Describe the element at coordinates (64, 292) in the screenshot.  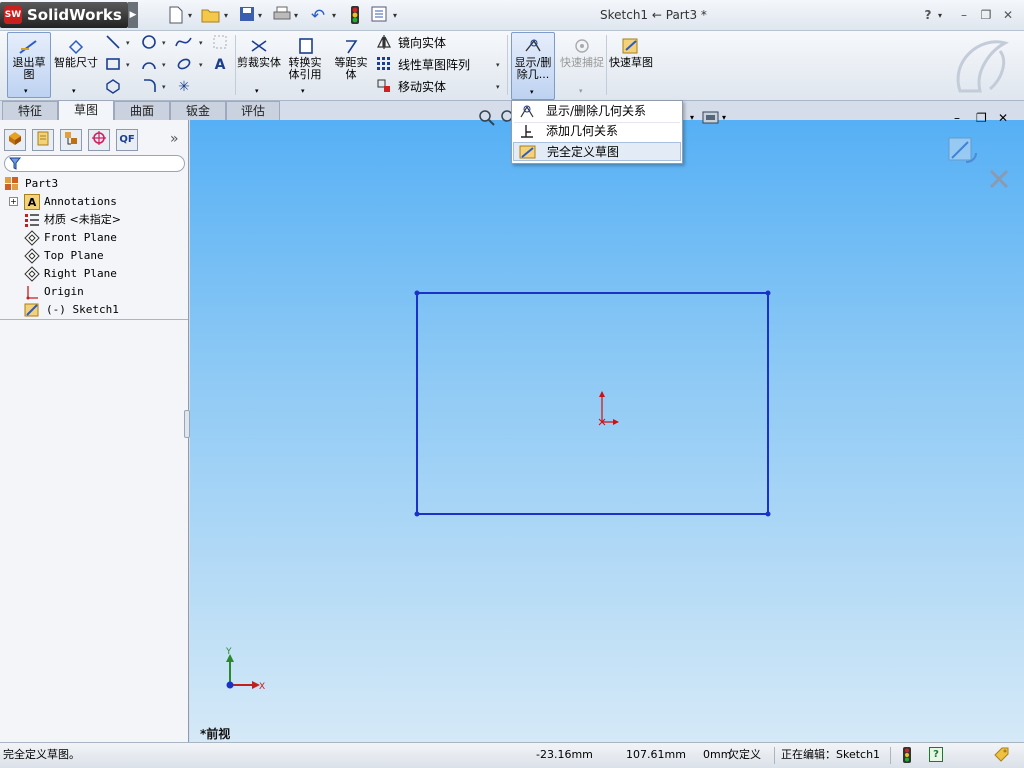
I see `tree-item-origin: Origin` at that location.